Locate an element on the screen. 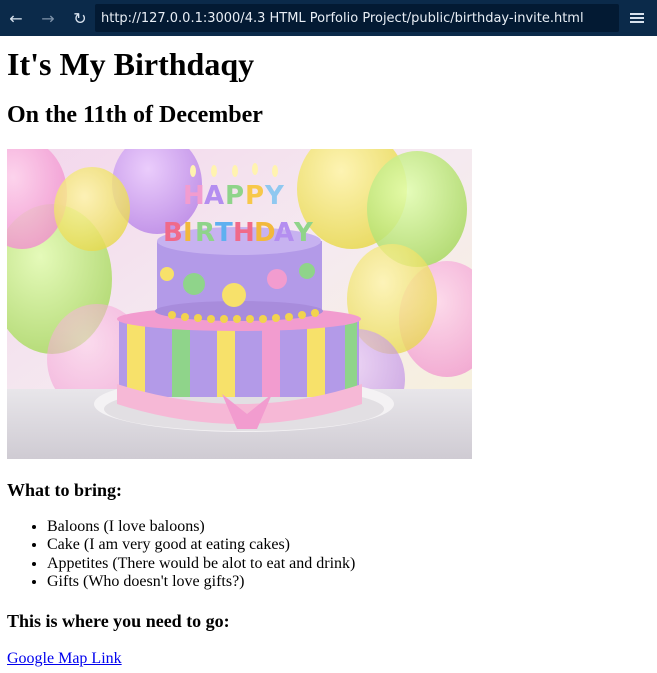 The image size is (657, 673). google-map-link: Google Map Link is located at coordinates (64, 659).